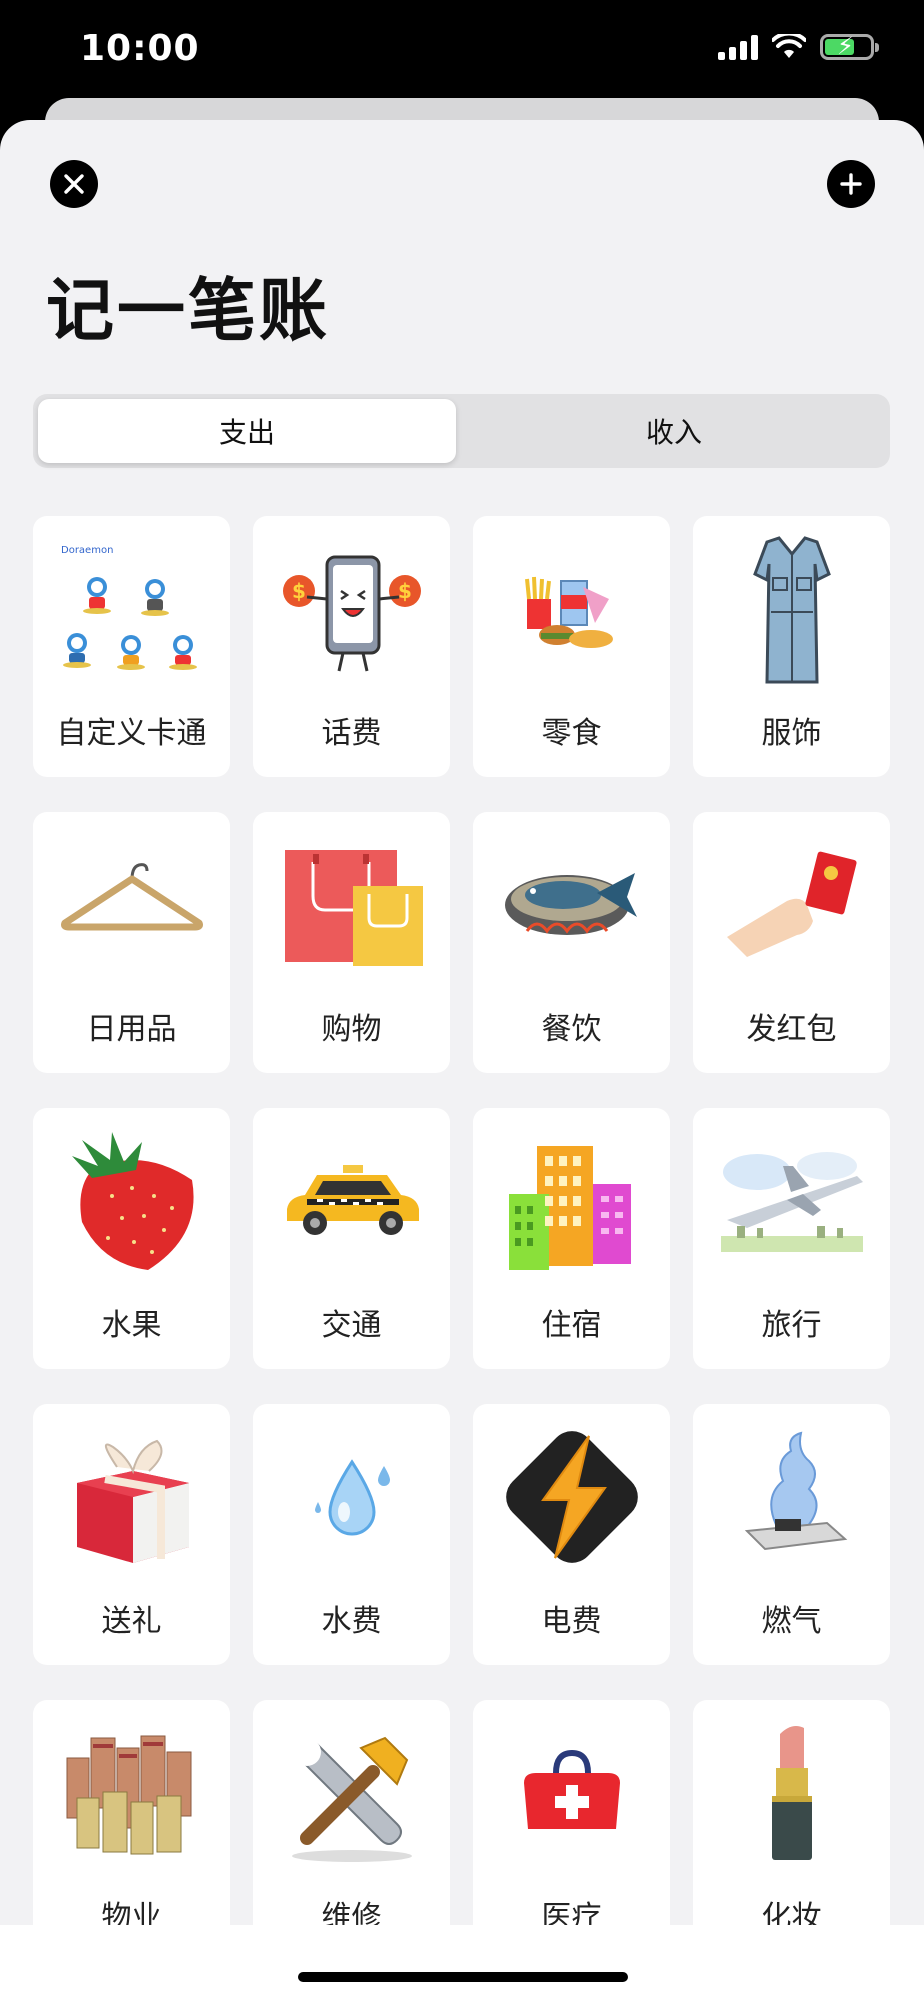  Describe the element at coordinates (131, 1793) in the screenshot. I see `city-blocks-icon` at that location.